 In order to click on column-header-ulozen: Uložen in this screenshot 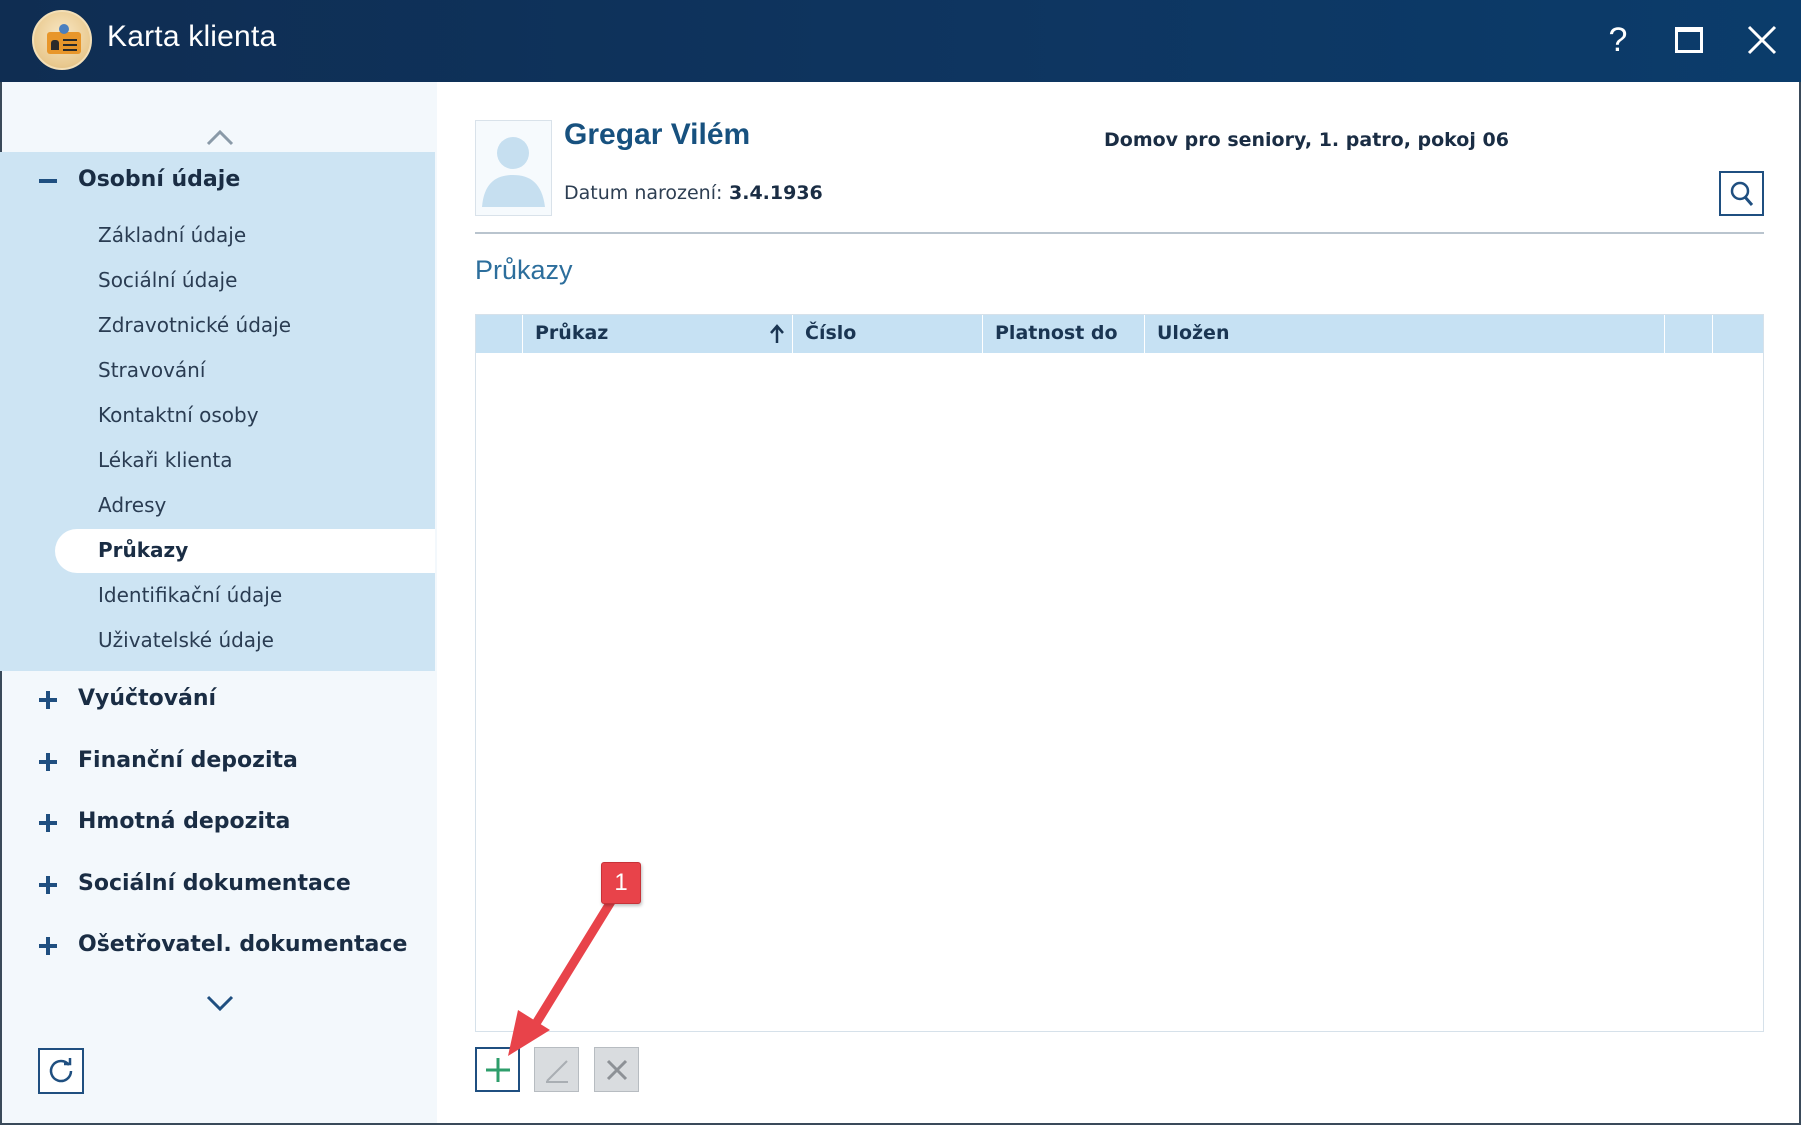, I will do `click(1405, 334)`.